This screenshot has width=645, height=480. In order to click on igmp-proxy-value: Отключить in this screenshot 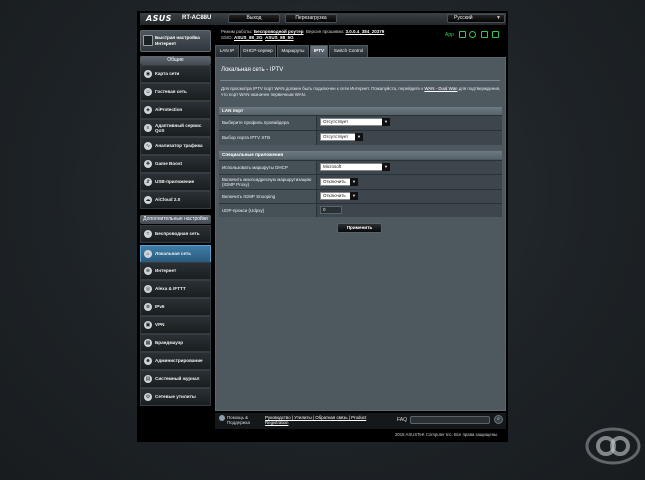, I will do `click(334, 181)`.